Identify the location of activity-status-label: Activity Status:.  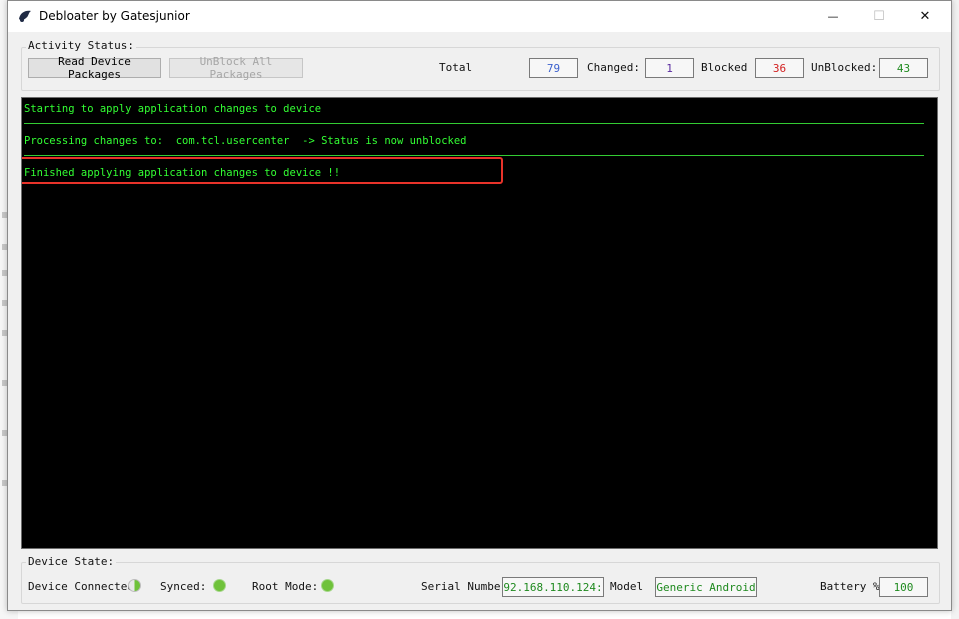
(81, 45).